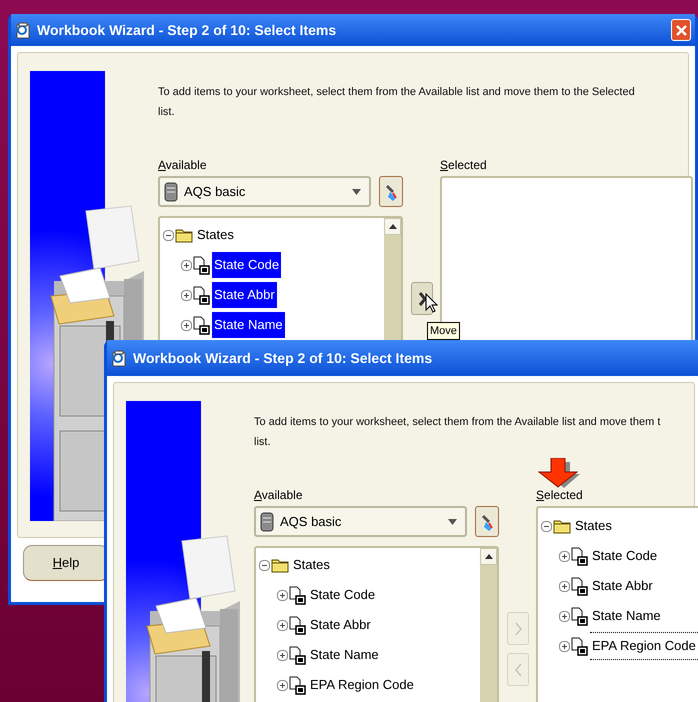 The width and height of the screenshot is (698, 702). Describe the element at coordinates (458, 432) in the screenshot. I see `instruction-text: To add items to your worksheet, select them from the Available list and move them t list.` at that location.